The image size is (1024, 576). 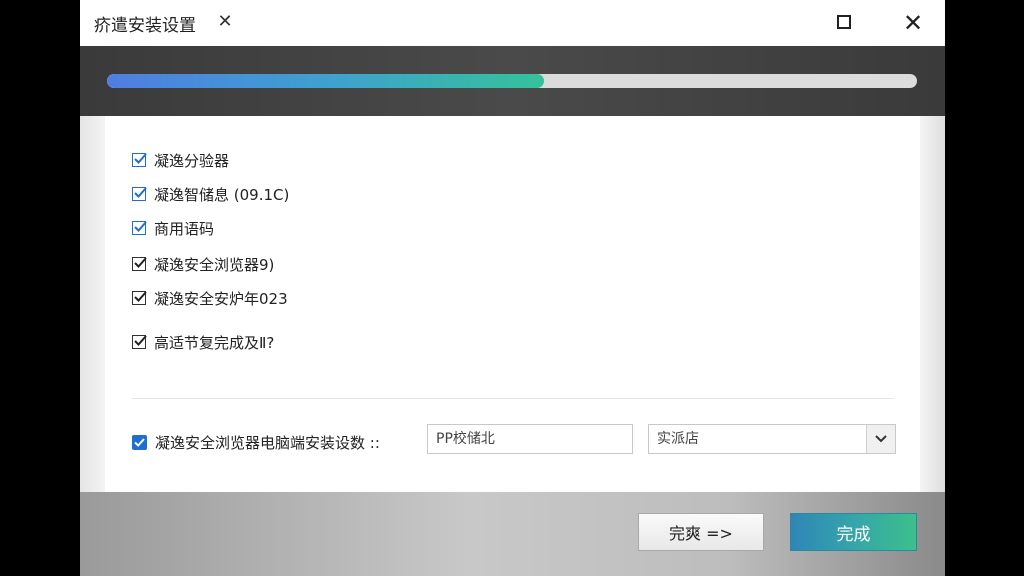 What do you see at coordinates (267, 442) in the screenshot?
I see `install-setting-label: 凝逸安全浏览器电脑端安装设数 ::` at bounding box center [267, 442].